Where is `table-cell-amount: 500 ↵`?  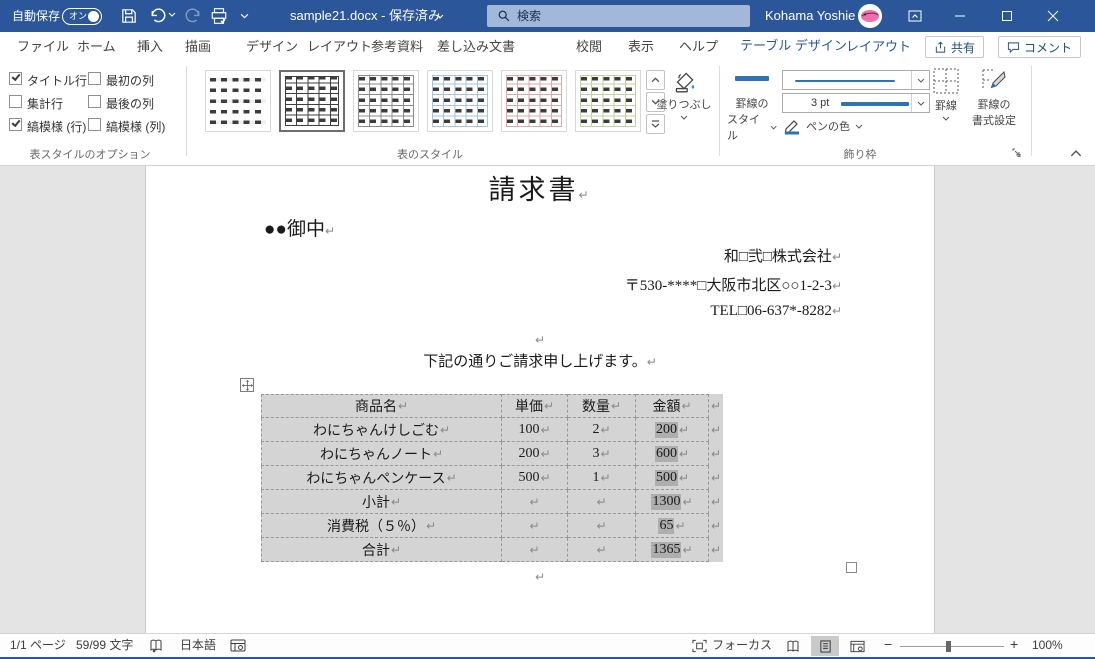 table-cell-amount: 500 ↵ is located at coordinates (672, 478).